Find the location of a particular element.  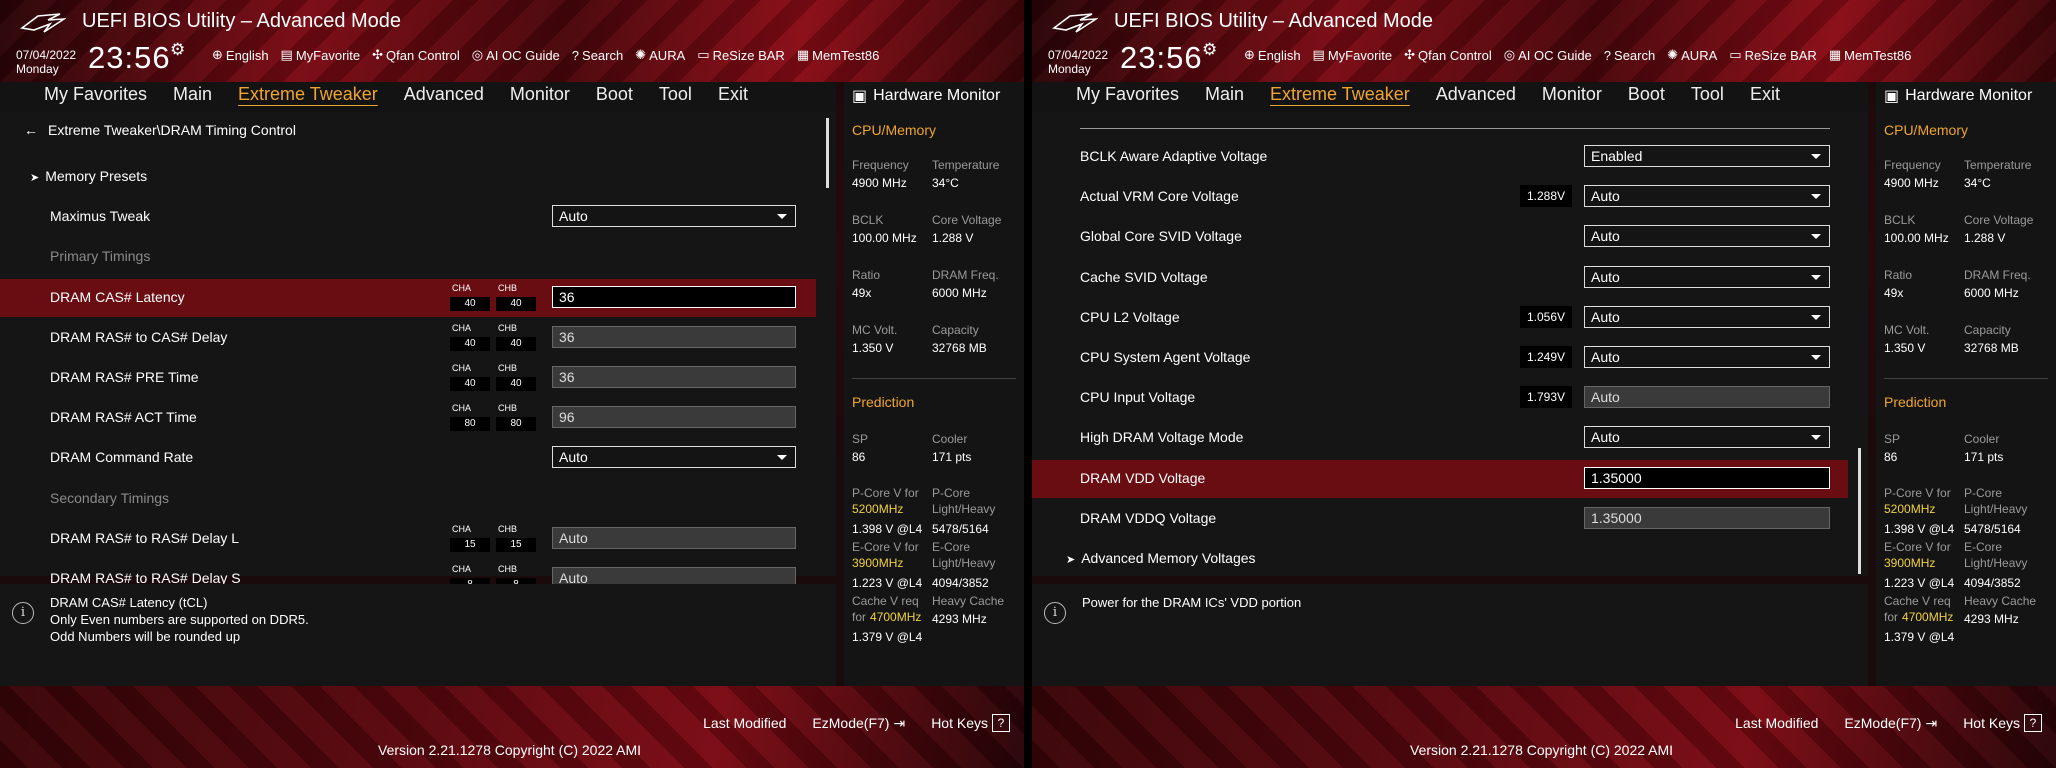

tool-label: AURA is located at coordinates (1699, 55).